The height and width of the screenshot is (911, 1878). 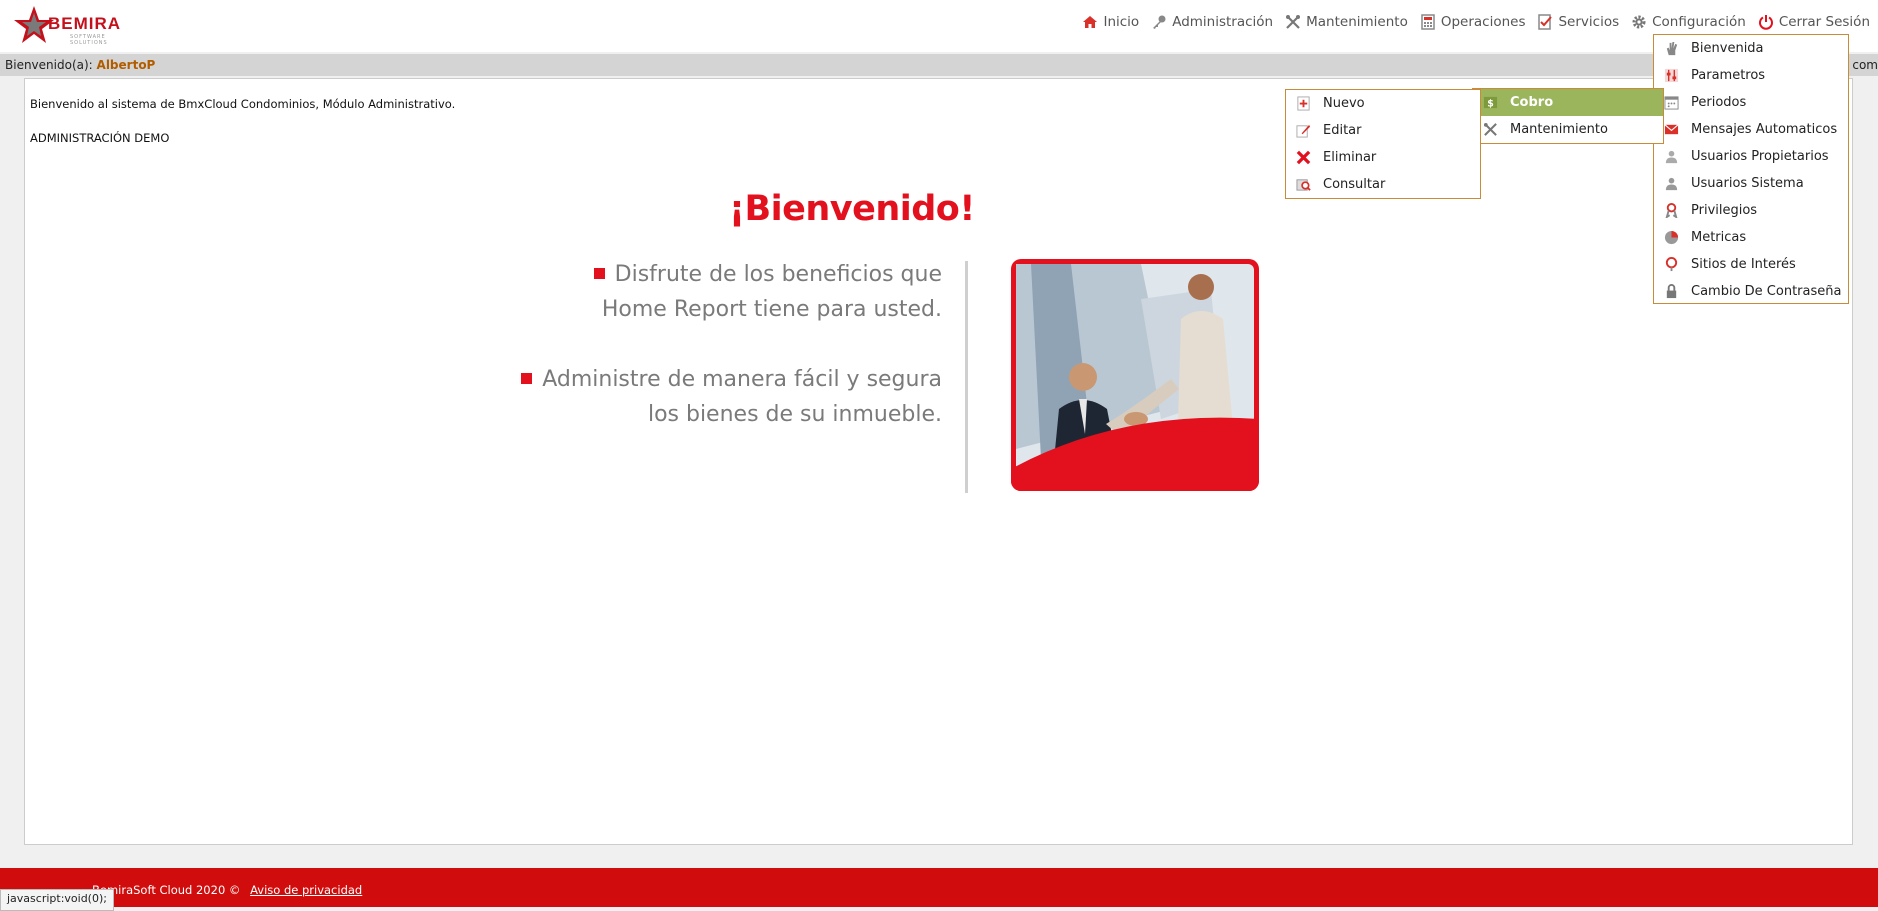 What do you see at coordinates (1824, 22) in the screenshot?
I see `nav-label: Cerrar Sesión` at bounding box center [1824, 22].